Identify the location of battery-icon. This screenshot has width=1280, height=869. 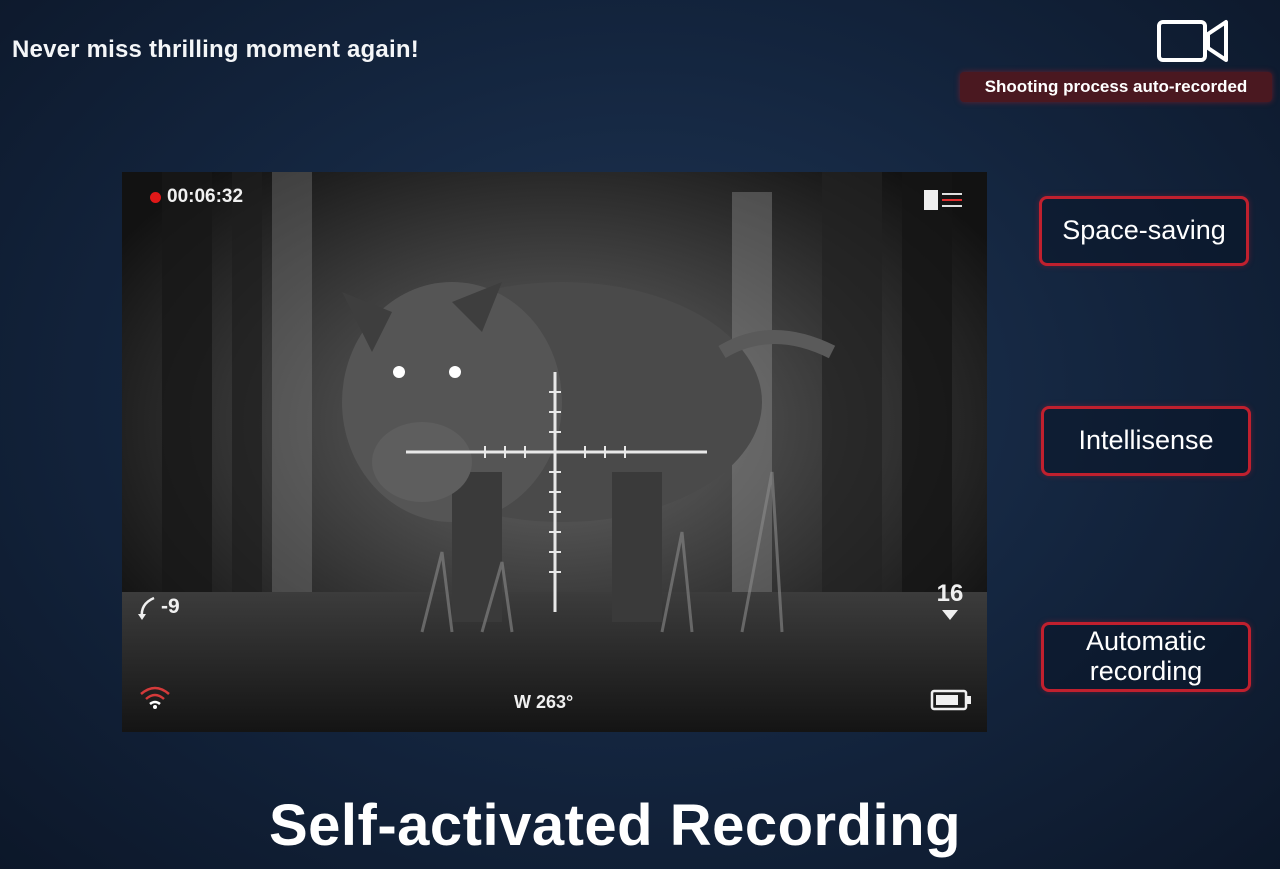
(950, 700).